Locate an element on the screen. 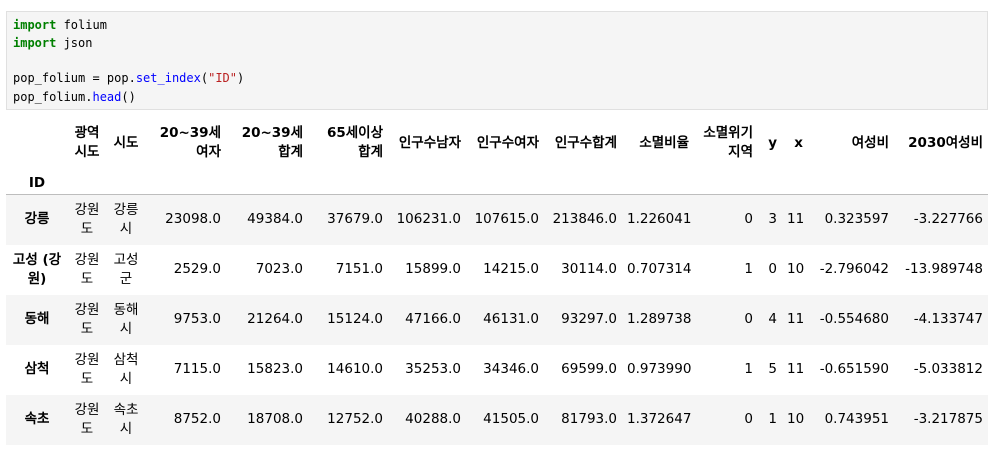 The image size is (994, 450). table-cell: 속초시 is located at coordinates (126, 419).